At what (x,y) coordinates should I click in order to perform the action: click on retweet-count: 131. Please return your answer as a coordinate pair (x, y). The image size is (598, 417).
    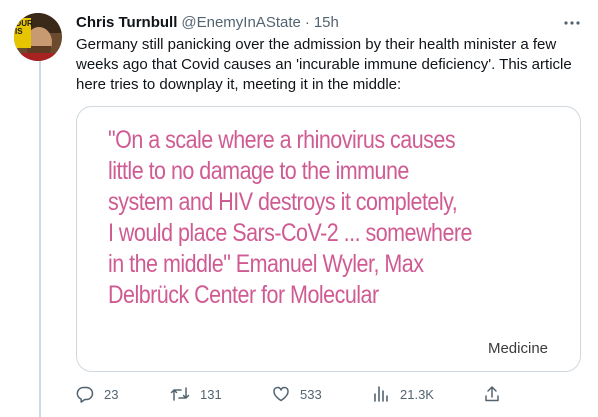
    Looking at the image, I should click on (211, 394).